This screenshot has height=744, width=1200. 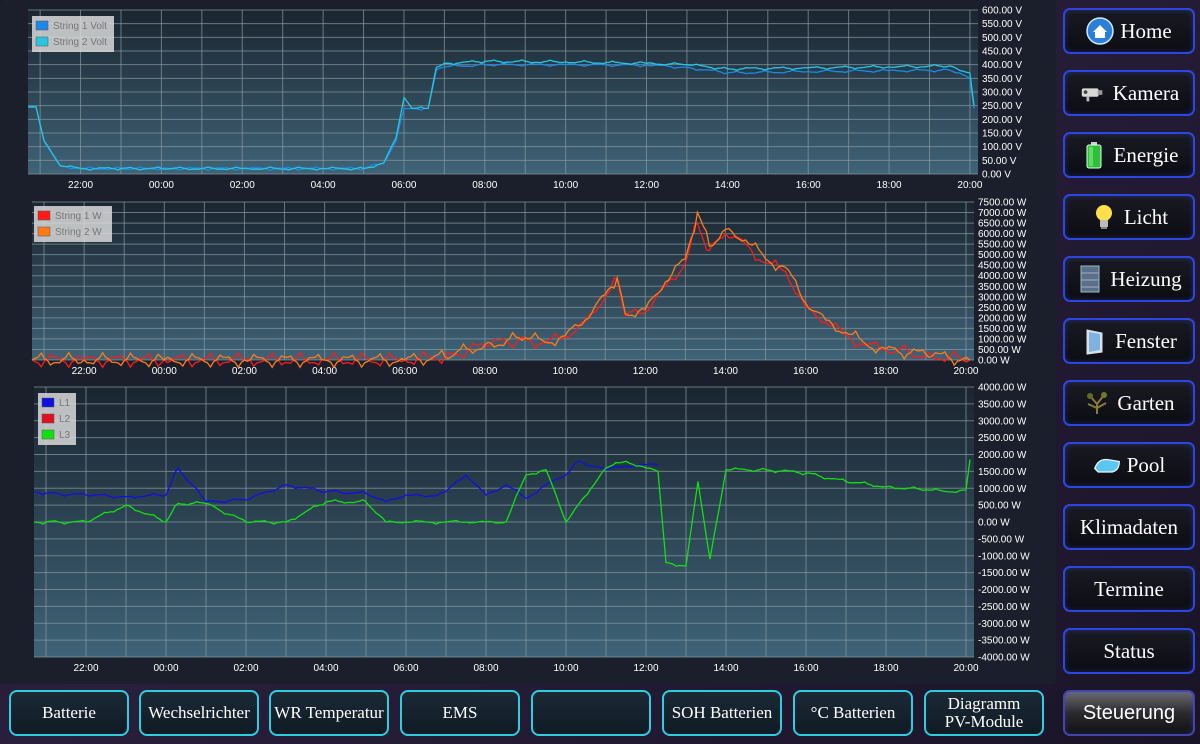 What do you see at coordinates (73, 224) in the screenshot?
I see `chart-legend: String 1 W String 2 W` at bounding box center [73, 224].